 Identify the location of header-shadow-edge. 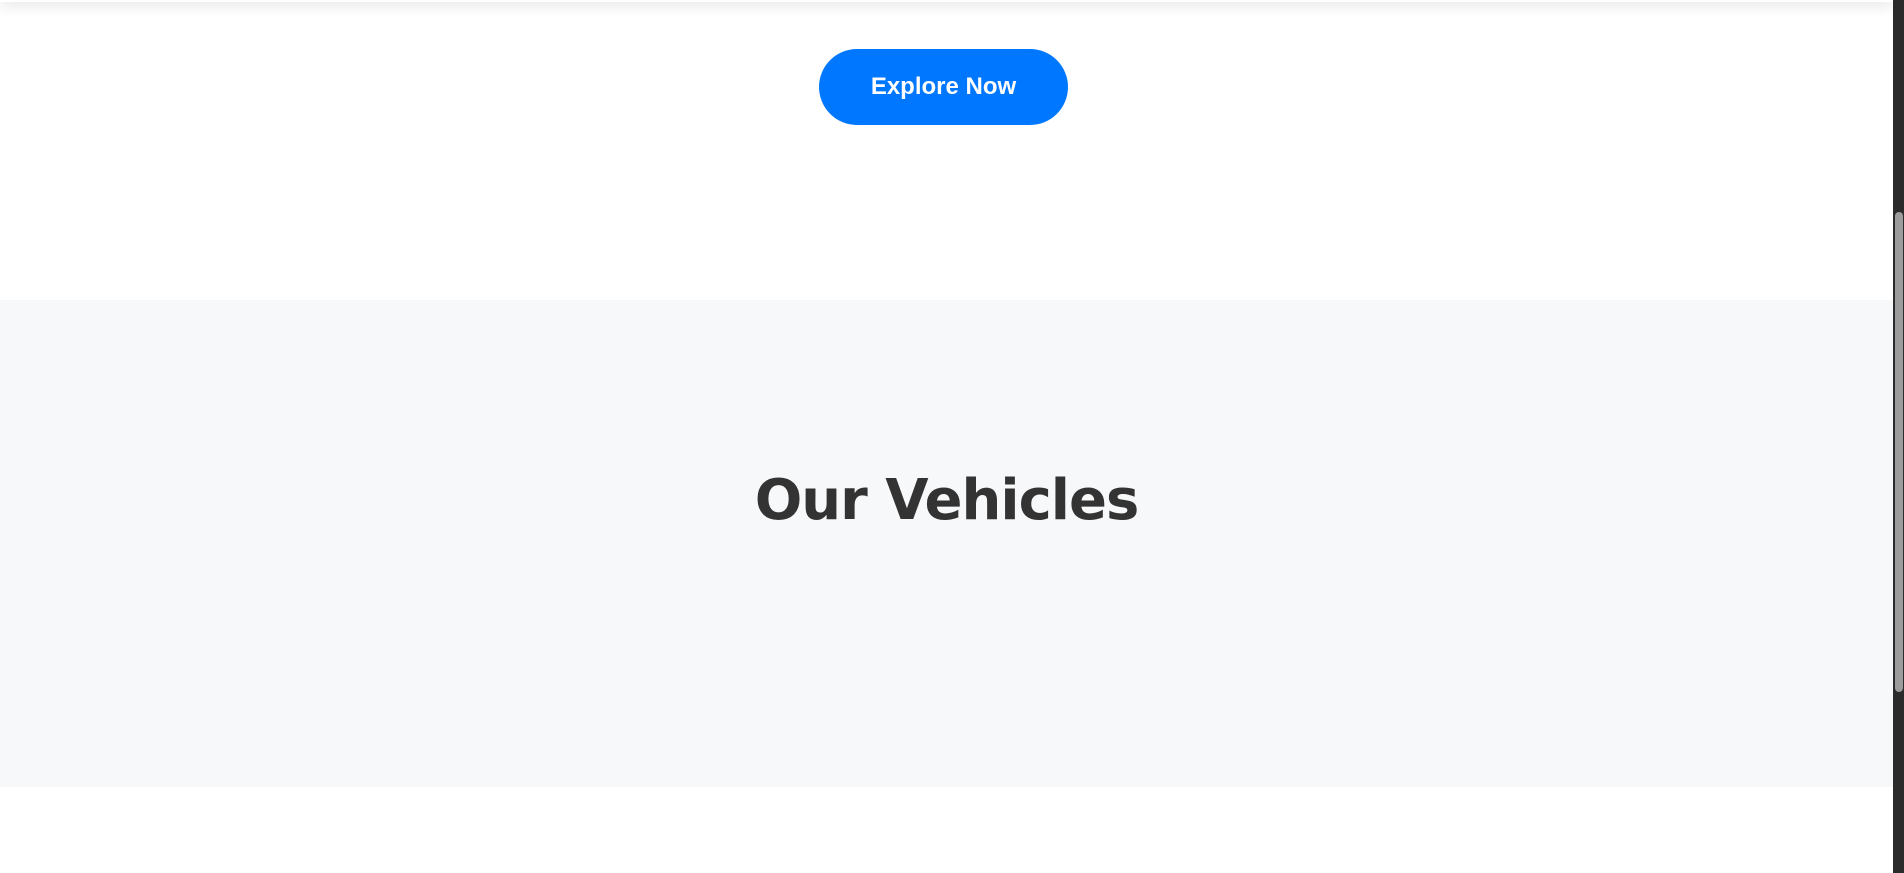
(946, 1).